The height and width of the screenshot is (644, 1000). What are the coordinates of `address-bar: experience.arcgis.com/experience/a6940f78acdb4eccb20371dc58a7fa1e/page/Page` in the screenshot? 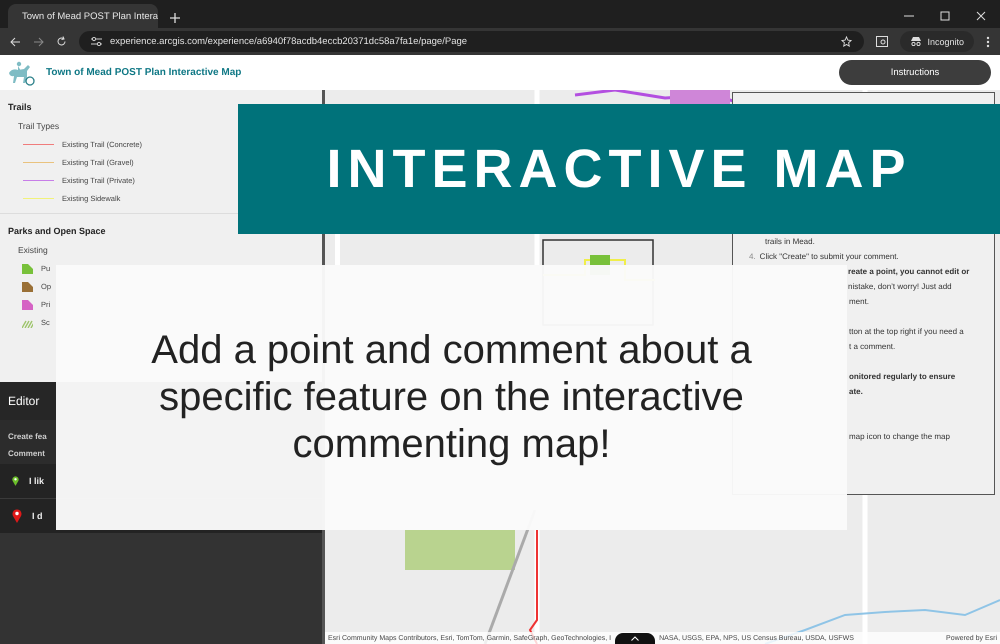 It's located at (471, 41).